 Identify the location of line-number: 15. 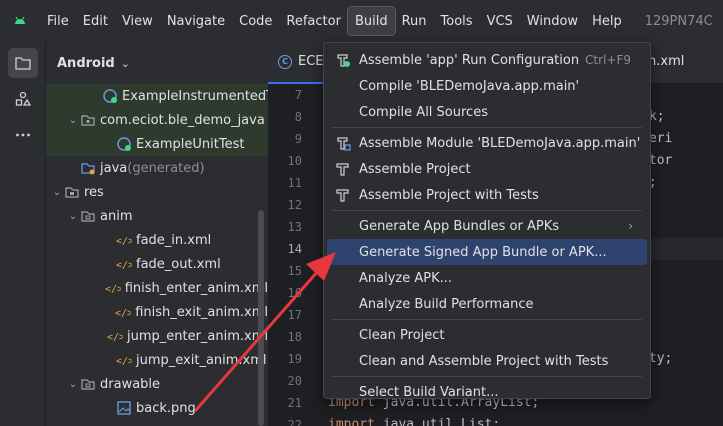
(294, 271).